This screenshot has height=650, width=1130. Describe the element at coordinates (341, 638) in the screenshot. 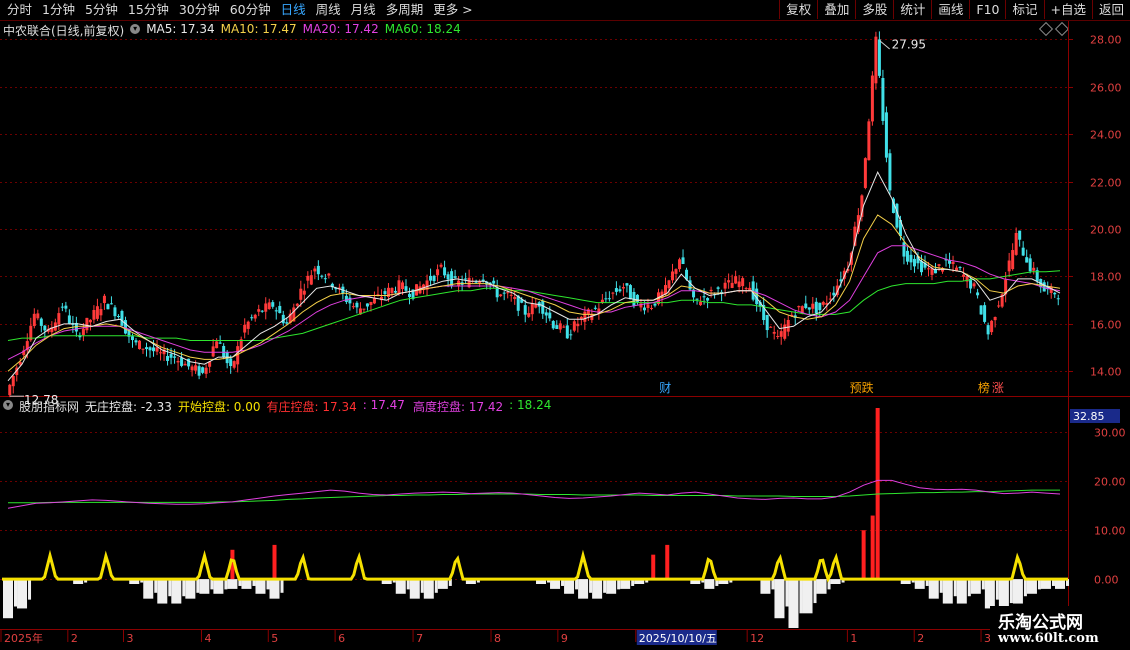

I see `date-label: 6` at that location.